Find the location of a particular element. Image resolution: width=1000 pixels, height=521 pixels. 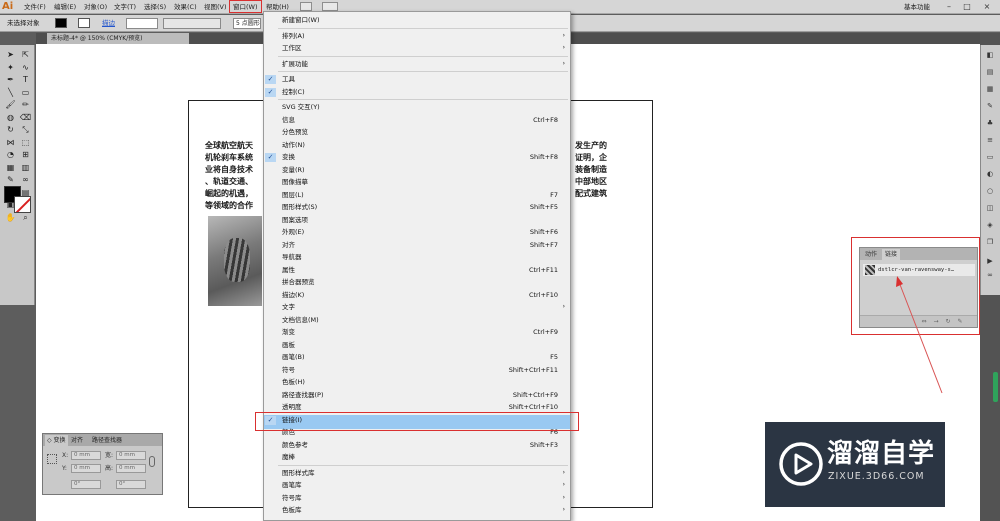

menu-item: 色板库 › is located at coordinates (417, 510).